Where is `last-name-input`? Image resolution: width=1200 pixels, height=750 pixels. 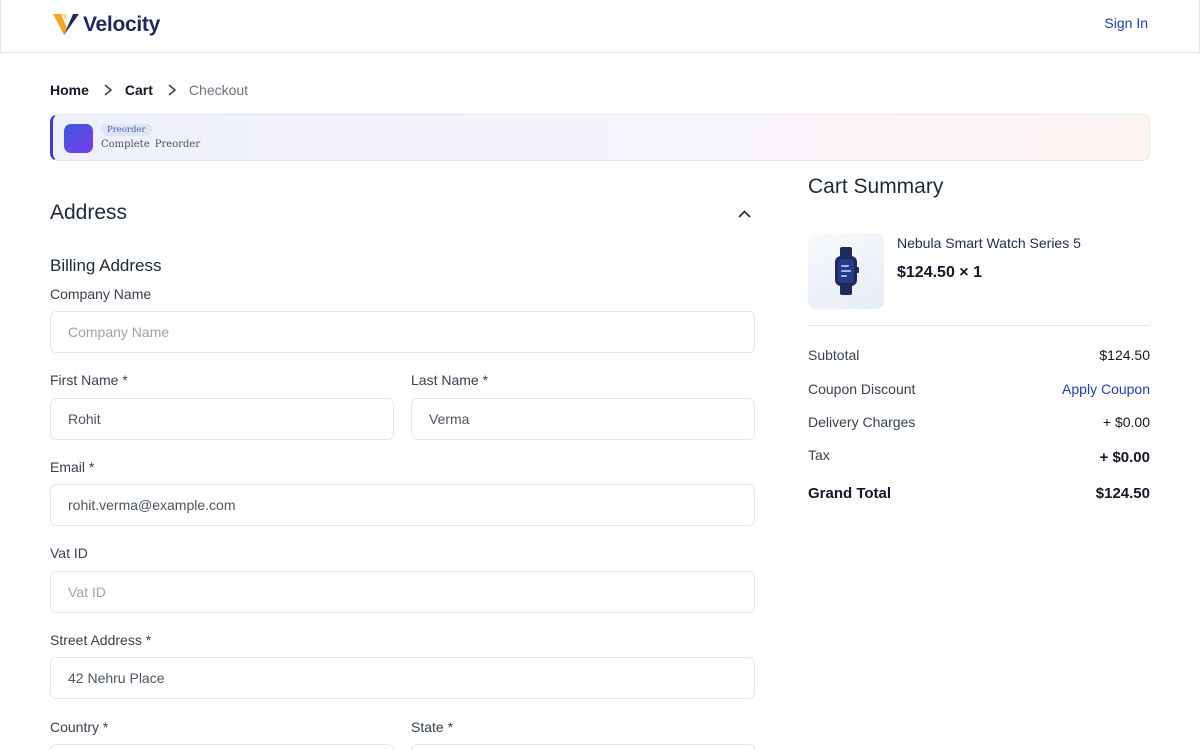
last-name-input is located at coordinates (583, 419).